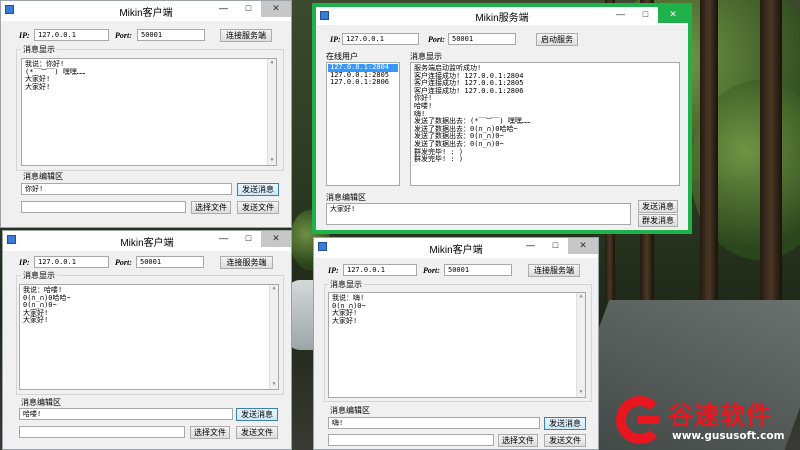 The image size is (800, 450). I want to click on message-line: 你好!, so click(423, 98).